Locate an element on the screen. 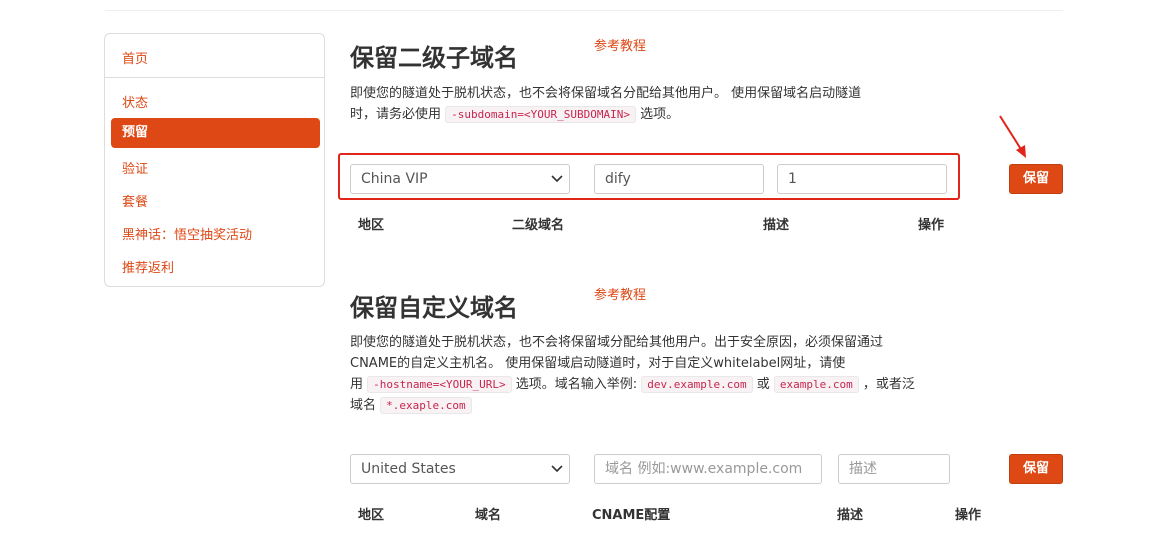  subdomain-desc-line2: 时，请务必使用 -subdomain=<YOUR_SUBDOMAIN> 选项。 is located at coordinates (635, 114).